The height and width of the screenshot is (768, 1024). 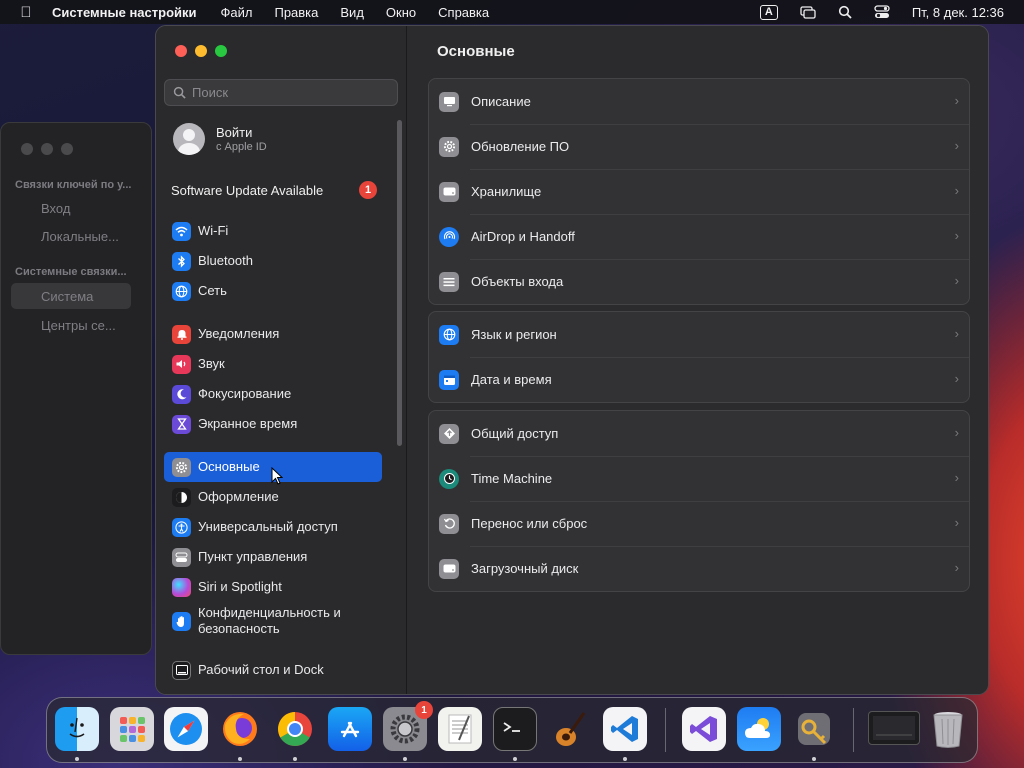 I want to click on vscode-icon, so click(x=625, y=729).